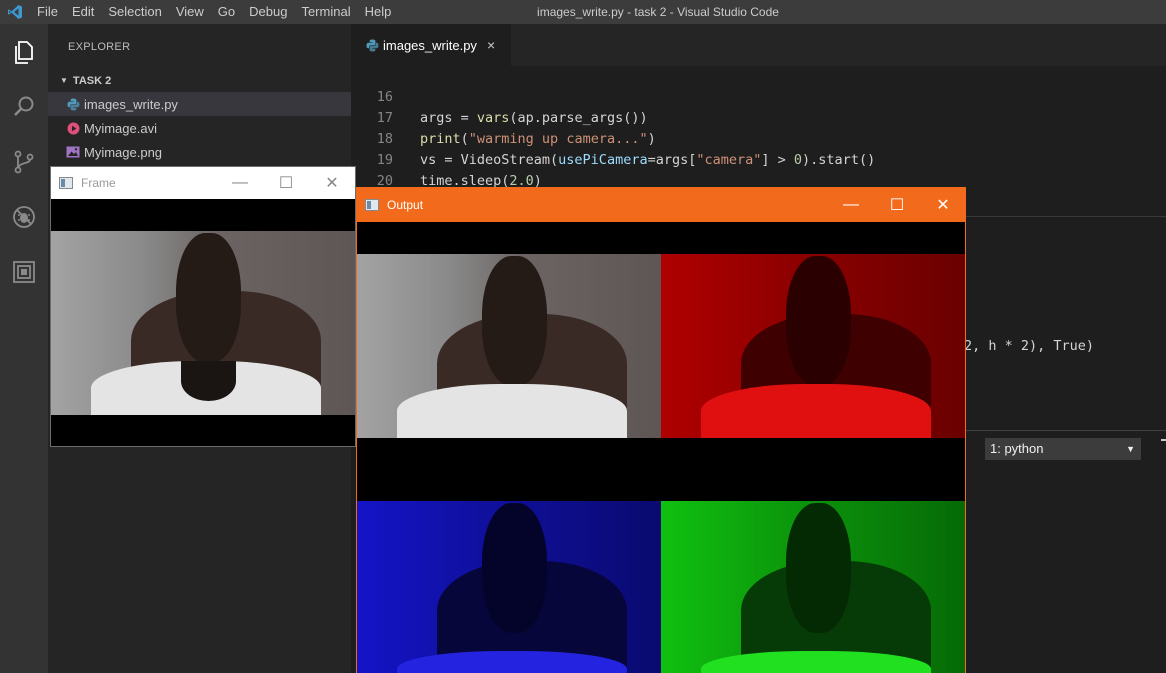 The height and width of the screenshot is (673, 1166). What do you see at coordinates (538, 139) in the screenshot?
I see `code-text: print("warming up camera...")` at bounding box center [538, 139].